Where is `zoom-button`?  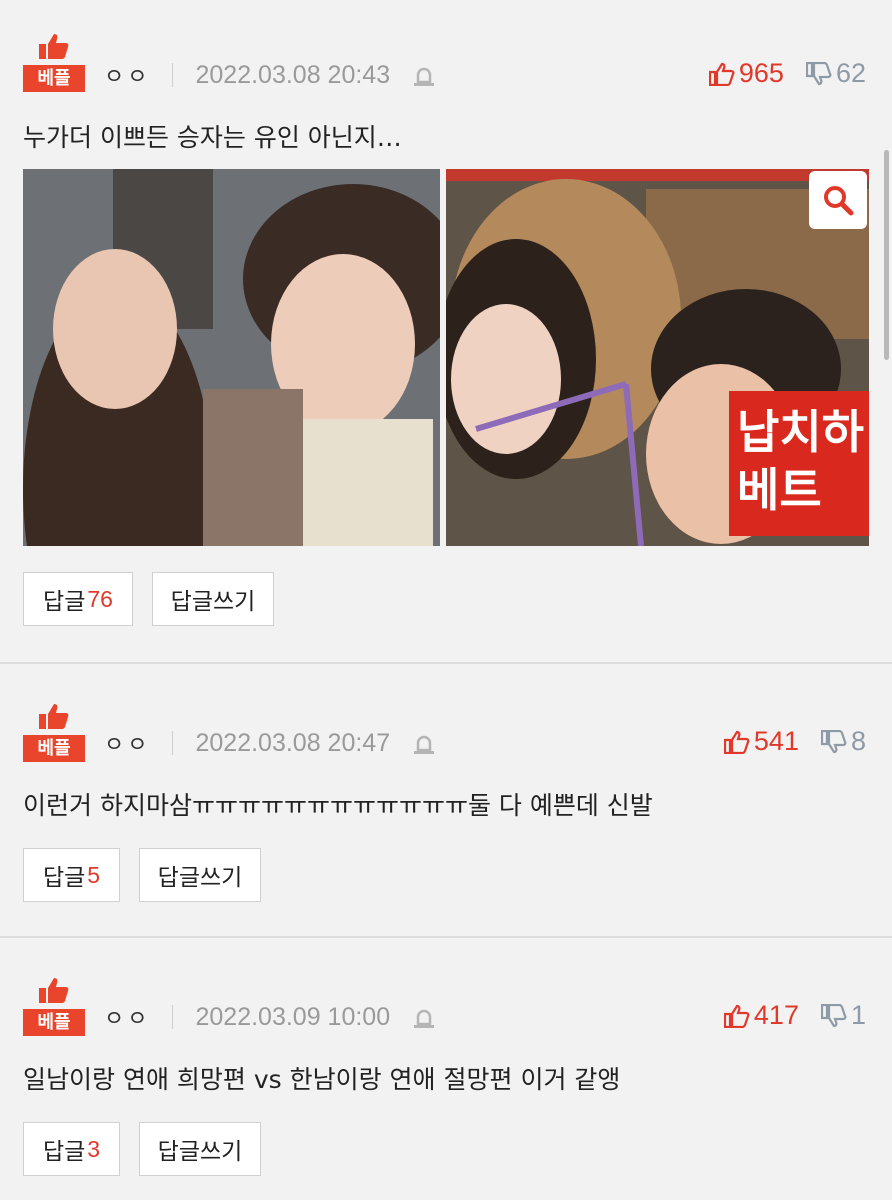 zoom-button is located at coordinates (838, 200).